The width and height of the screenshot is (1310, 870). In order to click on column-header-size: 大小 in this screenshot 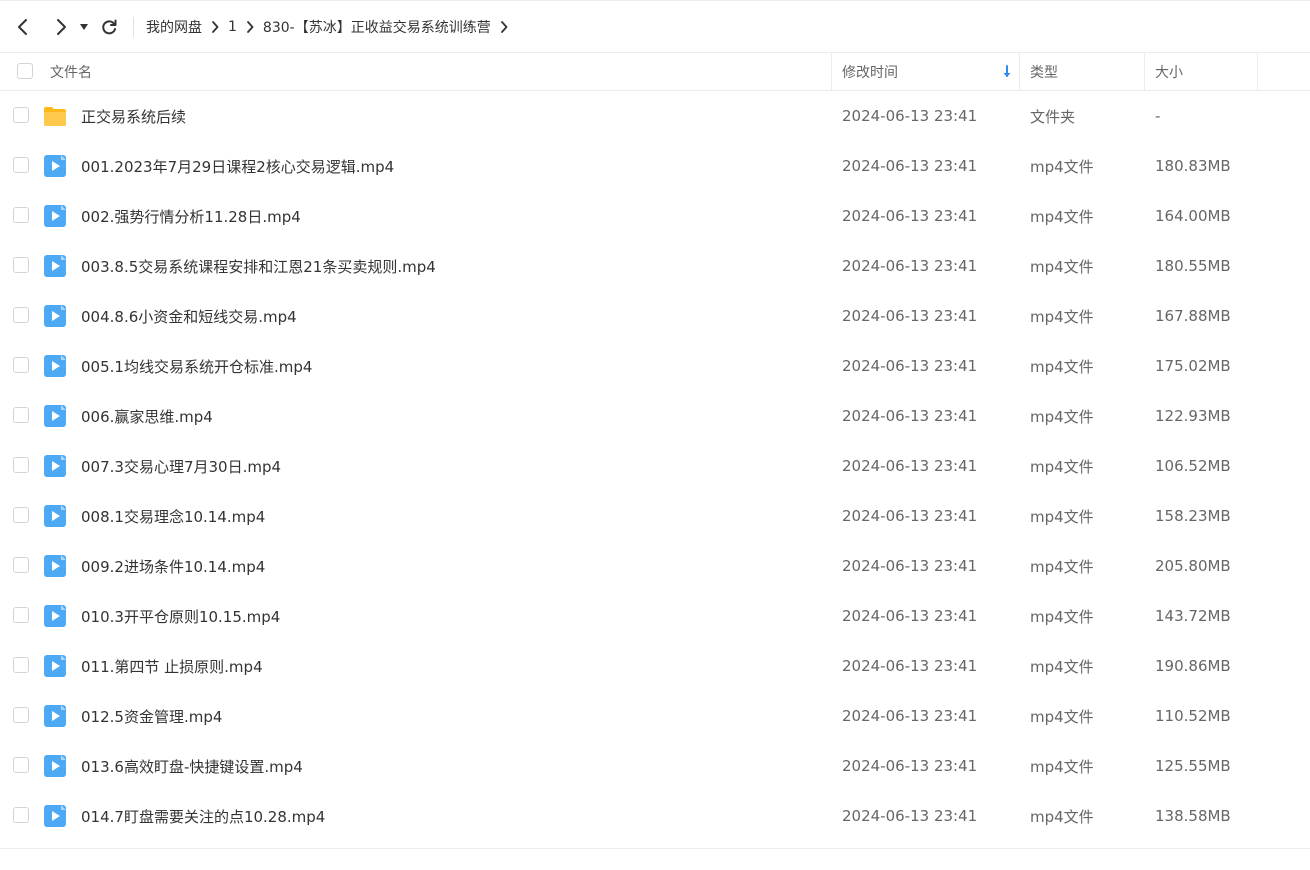, I will do `click(1205, 72)`.